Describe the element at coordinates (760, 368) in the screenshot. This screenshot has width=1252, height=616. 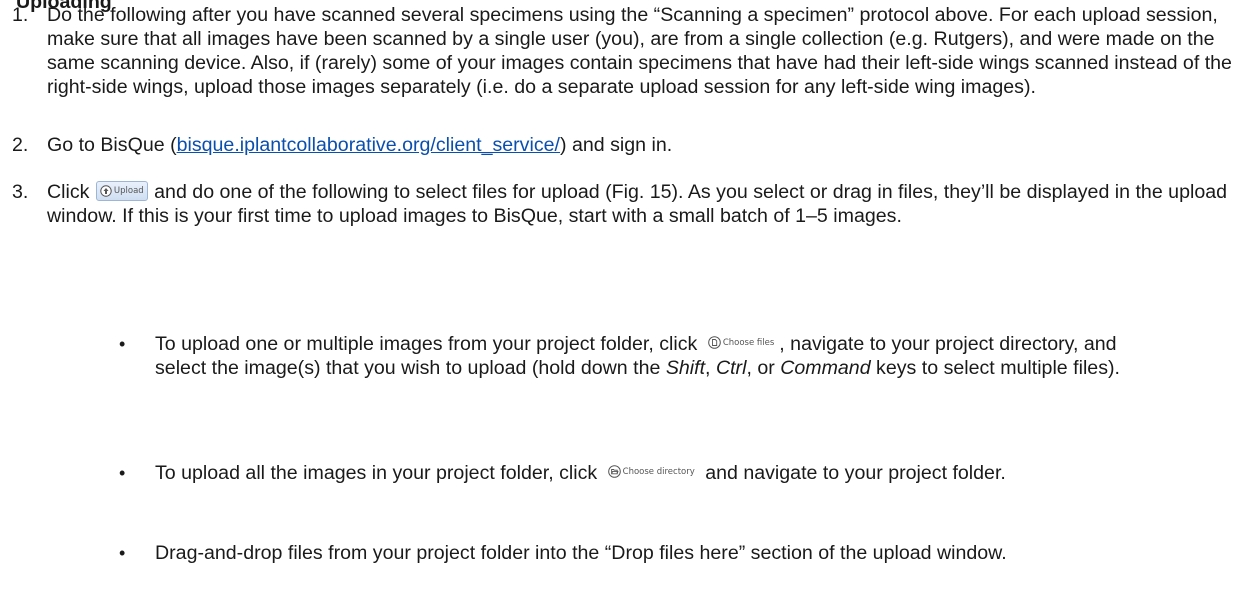
I see `separator: , or` at that location.